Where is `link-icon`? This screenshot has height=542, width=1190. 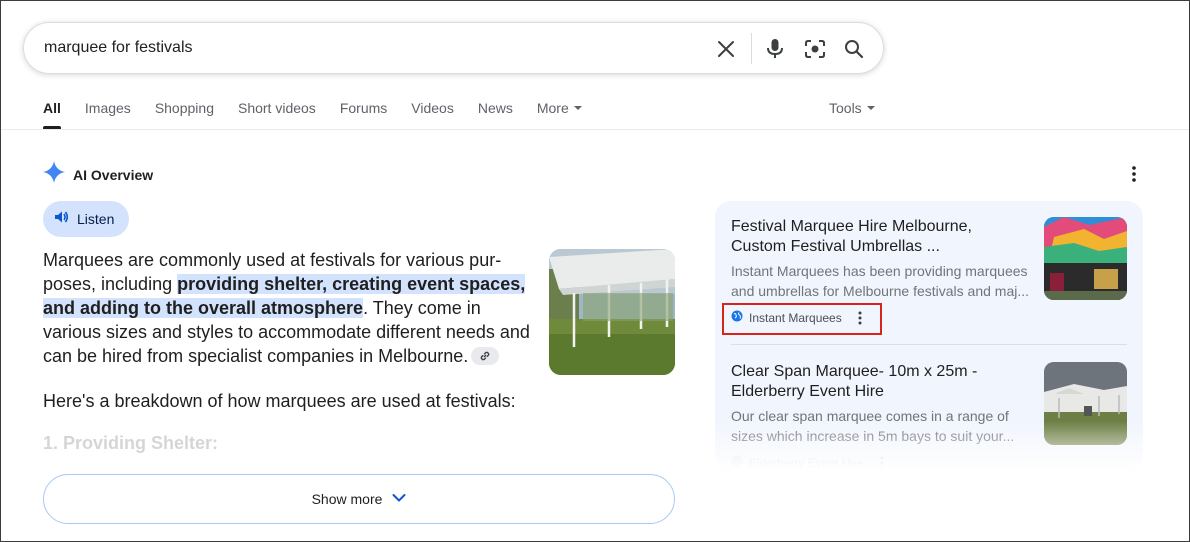 link-icon is located at coordinates (485, 356).